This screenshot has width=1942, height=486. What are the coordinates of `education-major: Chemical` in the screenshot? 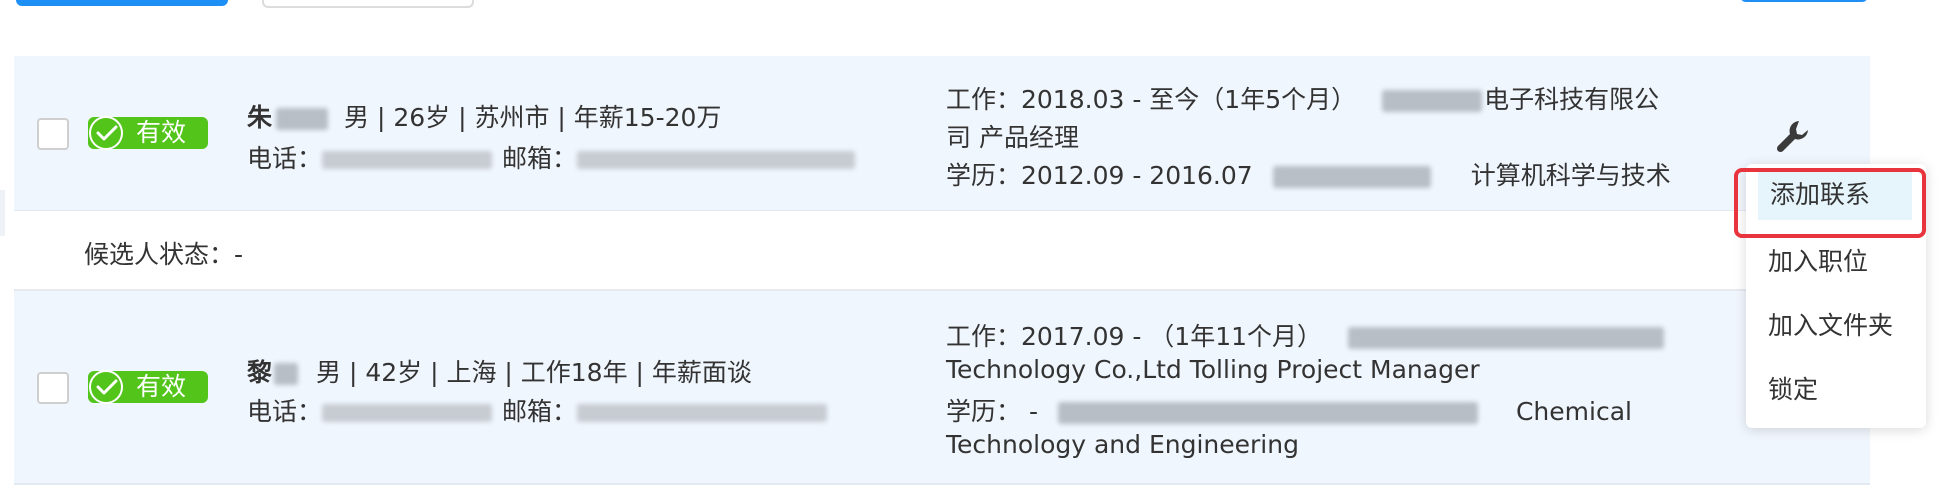 It's located at (1573, 411).